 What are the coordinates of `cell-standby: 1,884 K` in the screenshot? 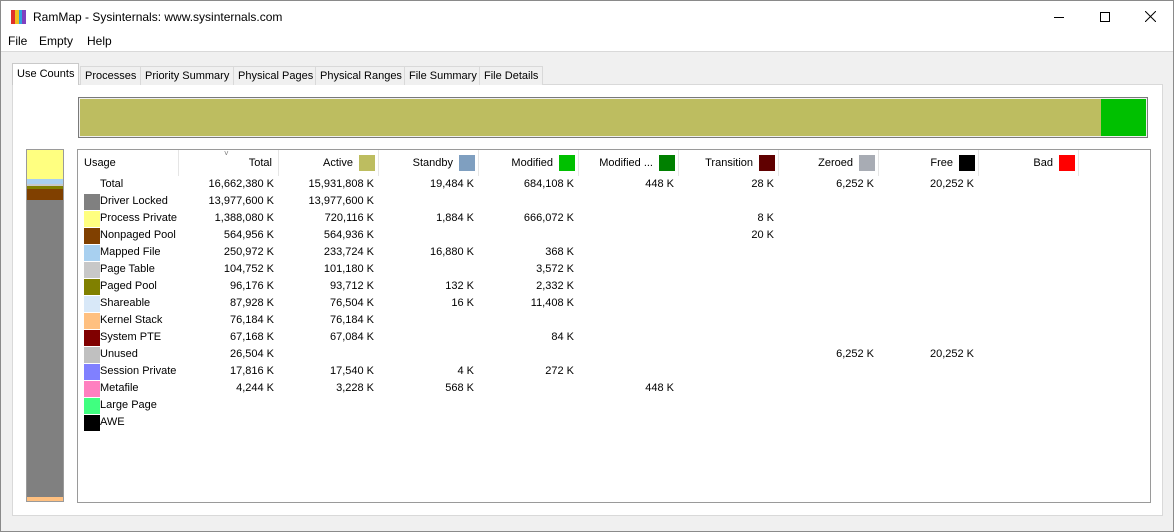 It's located at (455, 218).